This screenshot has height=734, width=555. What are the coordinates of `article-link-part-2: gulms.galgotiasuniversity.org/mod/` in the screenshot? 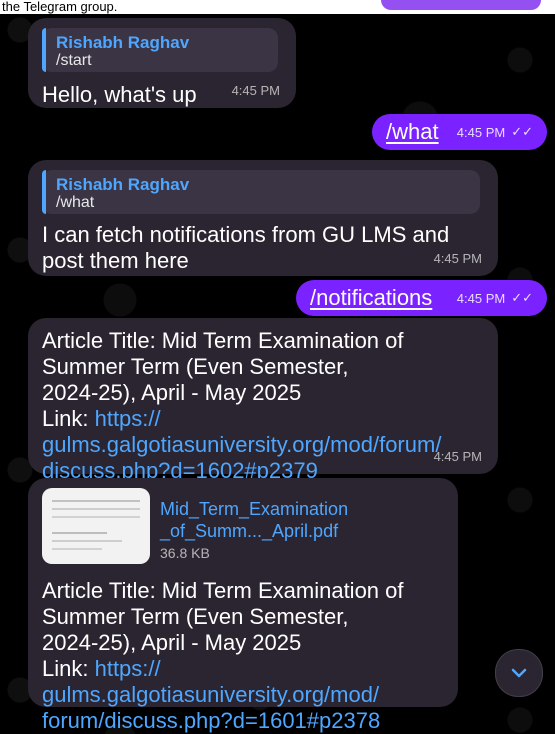 It's located at (247, 695).